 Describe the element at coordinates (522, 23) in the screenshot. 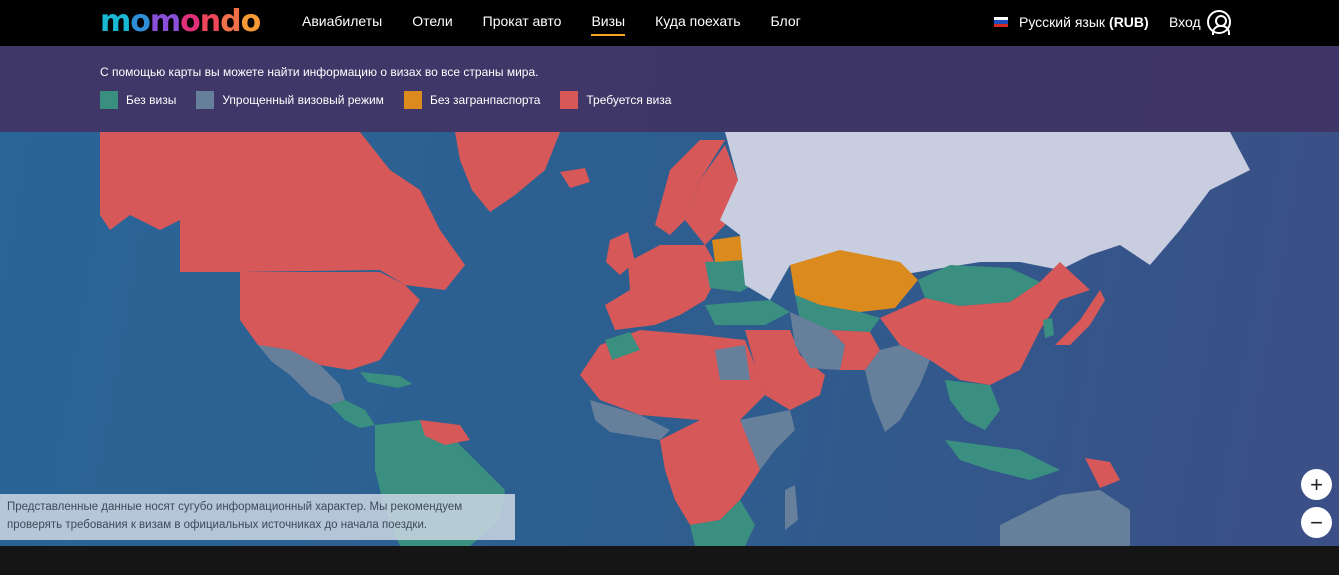

I see `nav-link-car-rental: Прокат авто` at that location.